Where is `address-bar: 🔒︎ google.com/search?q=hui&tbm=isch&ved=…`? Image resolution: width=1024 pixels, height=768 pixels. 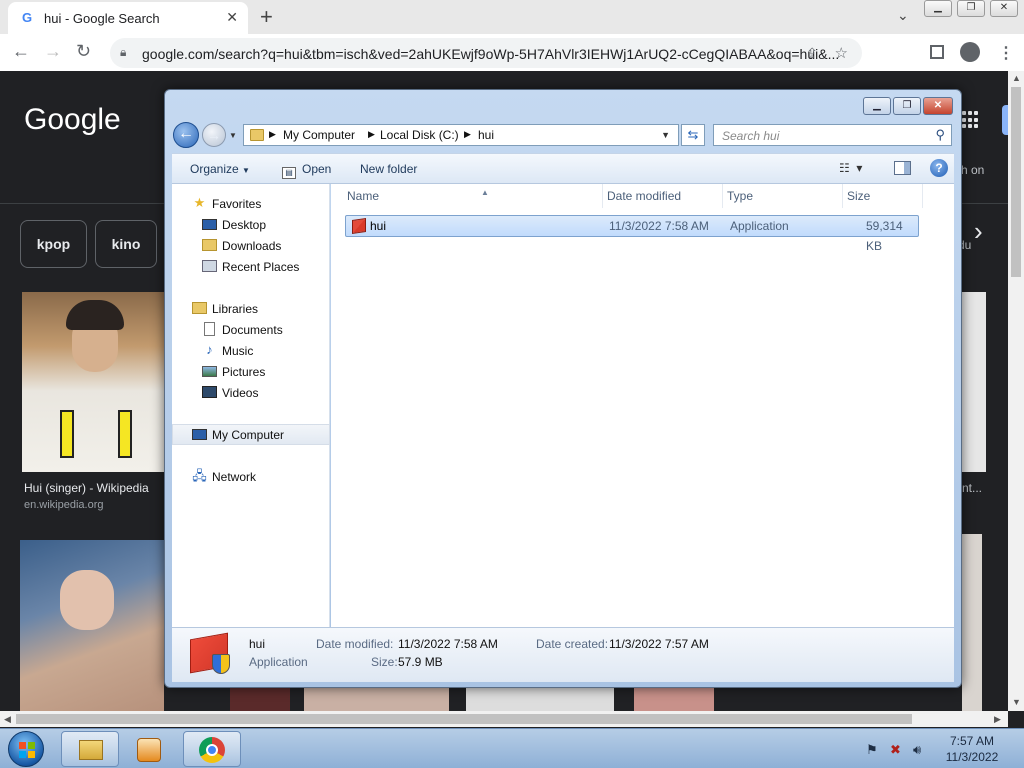
address-bar: 🔒︎ google.com/search?q=hui&tbm=isch&ved=… is located at coordinates (486, 53).